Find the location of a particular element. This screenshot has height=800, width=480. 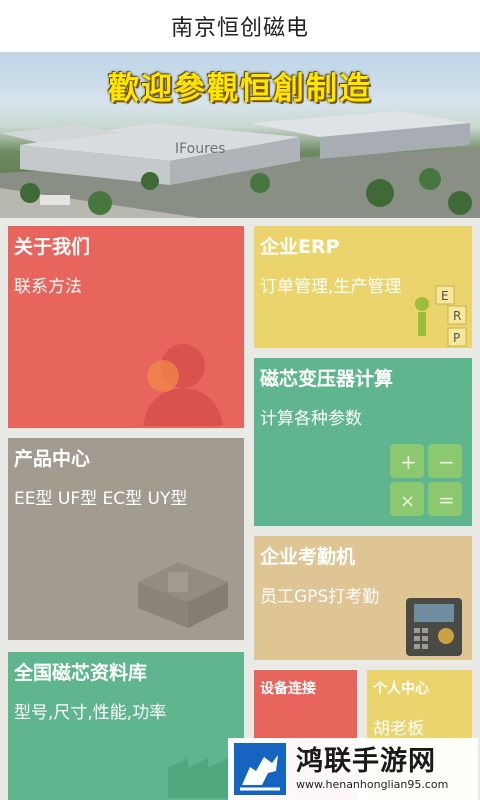

tile-products-title: 产品中心 is located at coordinates (52, 459).